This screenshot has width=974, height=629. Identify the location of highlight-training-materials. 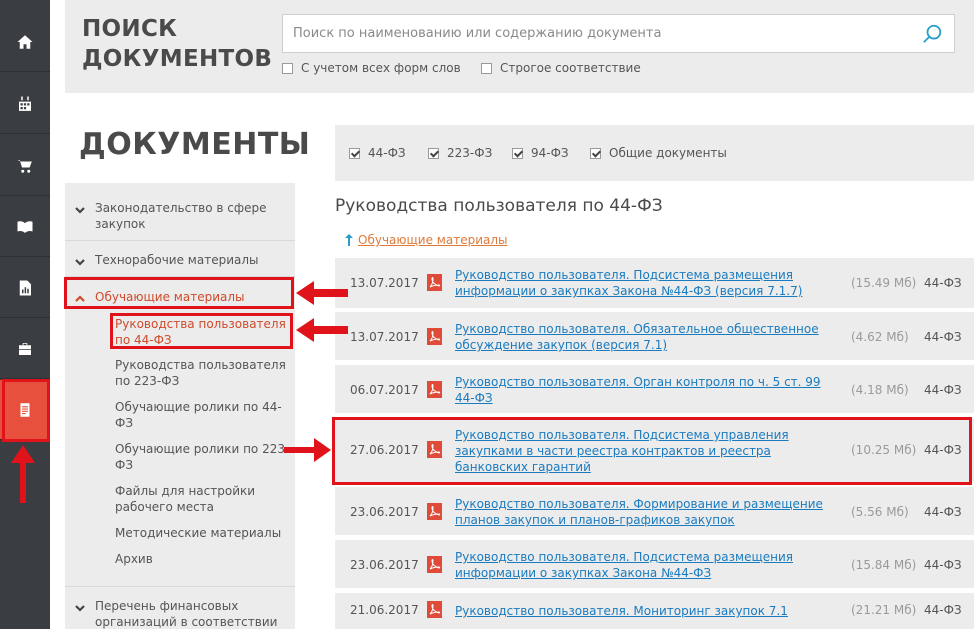
(179, 293).